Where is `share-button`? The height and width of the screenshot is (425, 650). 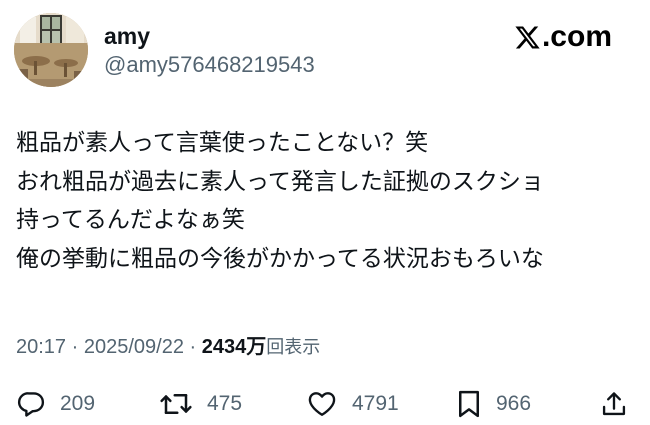
share-button is located at coordinates (614, 404).